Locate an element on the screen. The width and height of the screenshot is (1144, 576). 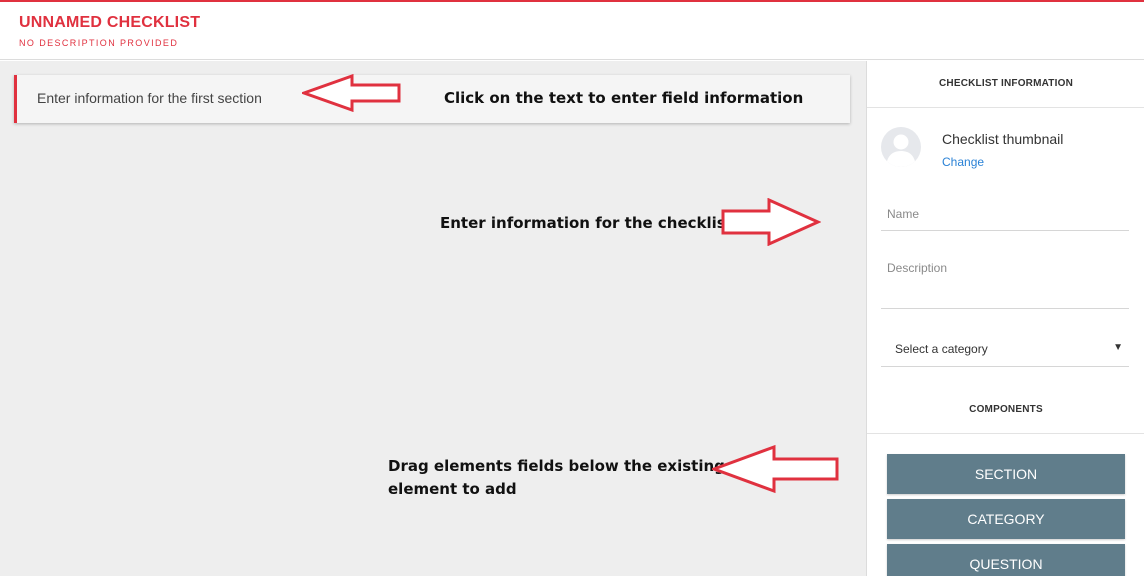
name-field is located at coordinates (1005, 216).